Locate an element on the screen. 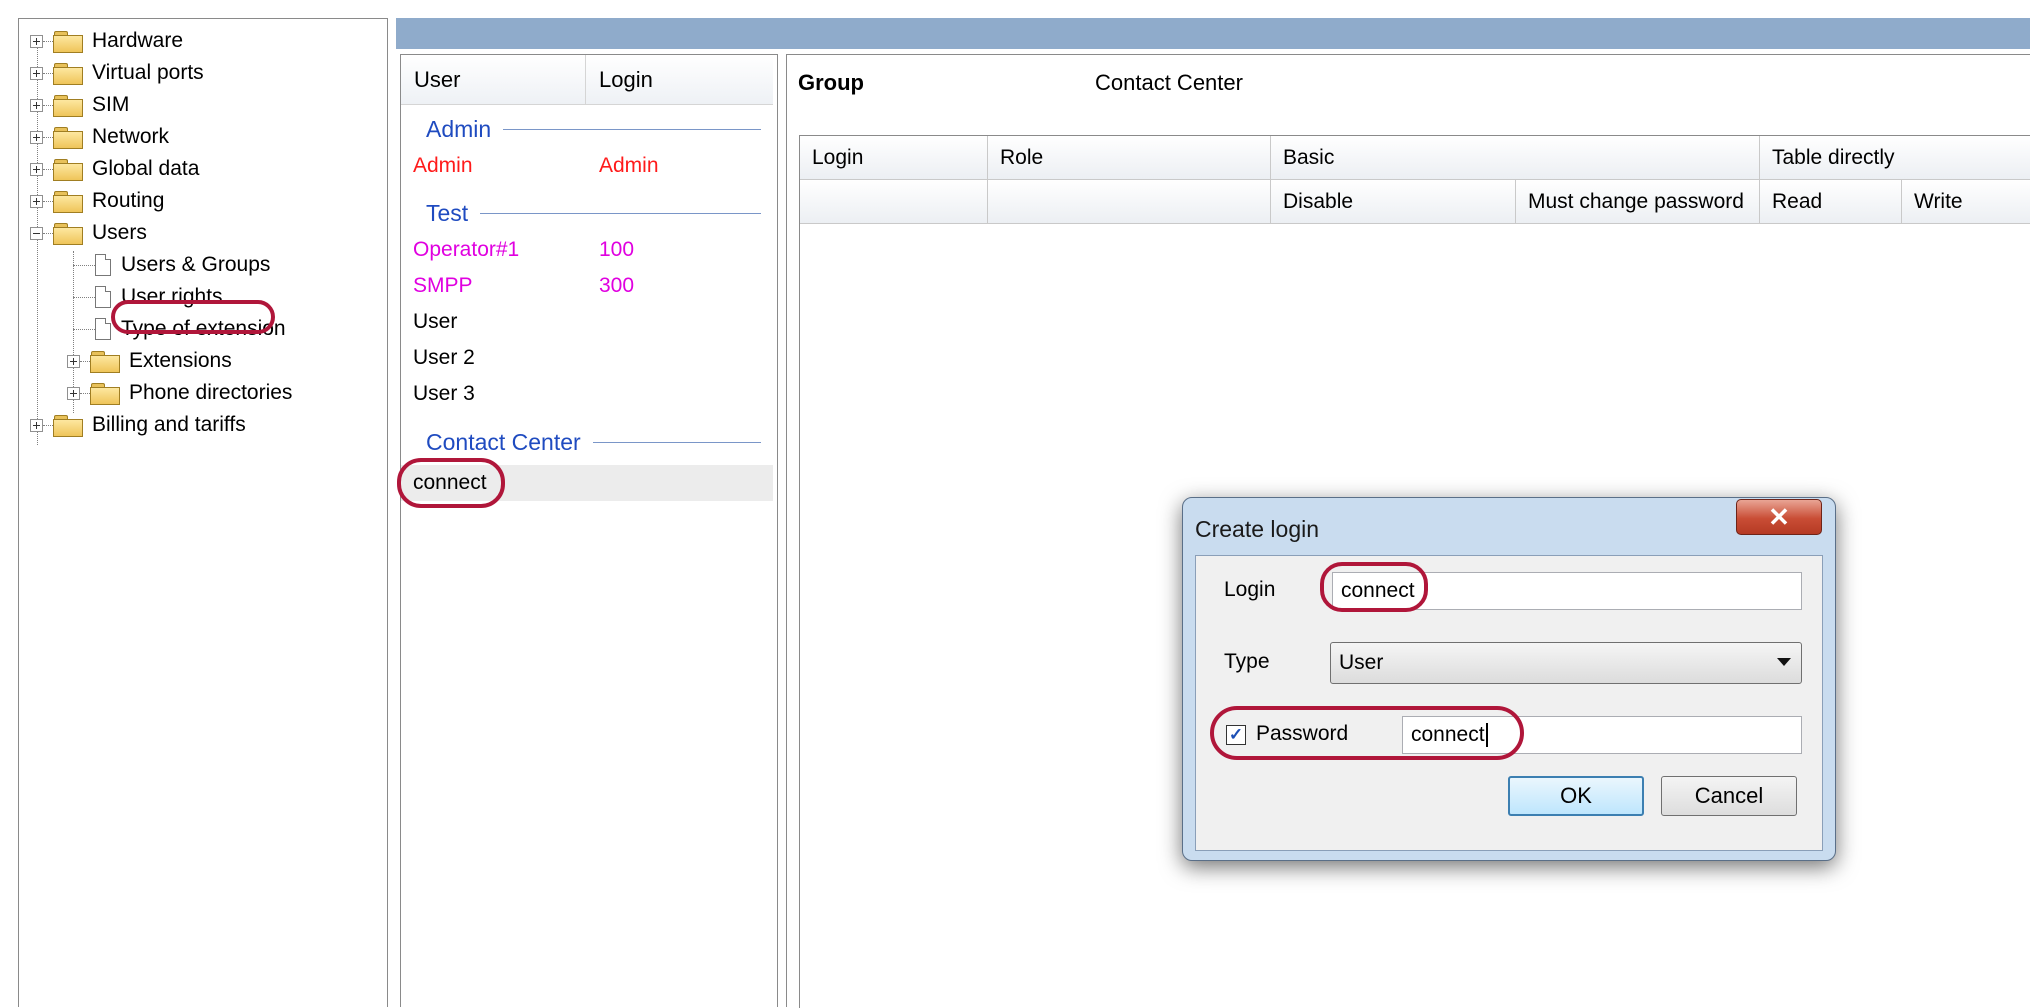 The width and height of the screenshot is (2030, 1008). user-row: User is located at coordinates (587, 322).